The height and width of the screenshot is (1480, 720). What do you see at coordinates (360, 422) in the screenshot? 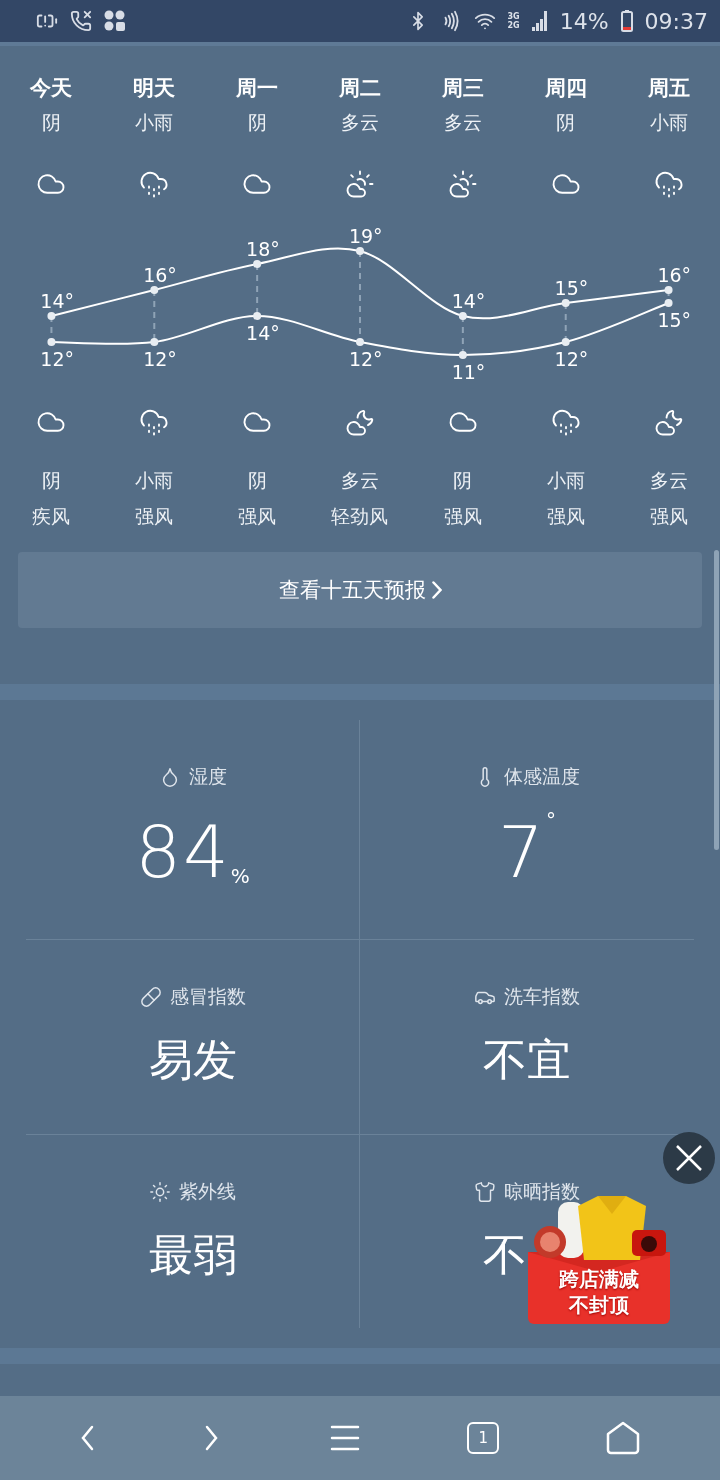
I see `moon-cloud-icon` at bounding box center [360, 422].